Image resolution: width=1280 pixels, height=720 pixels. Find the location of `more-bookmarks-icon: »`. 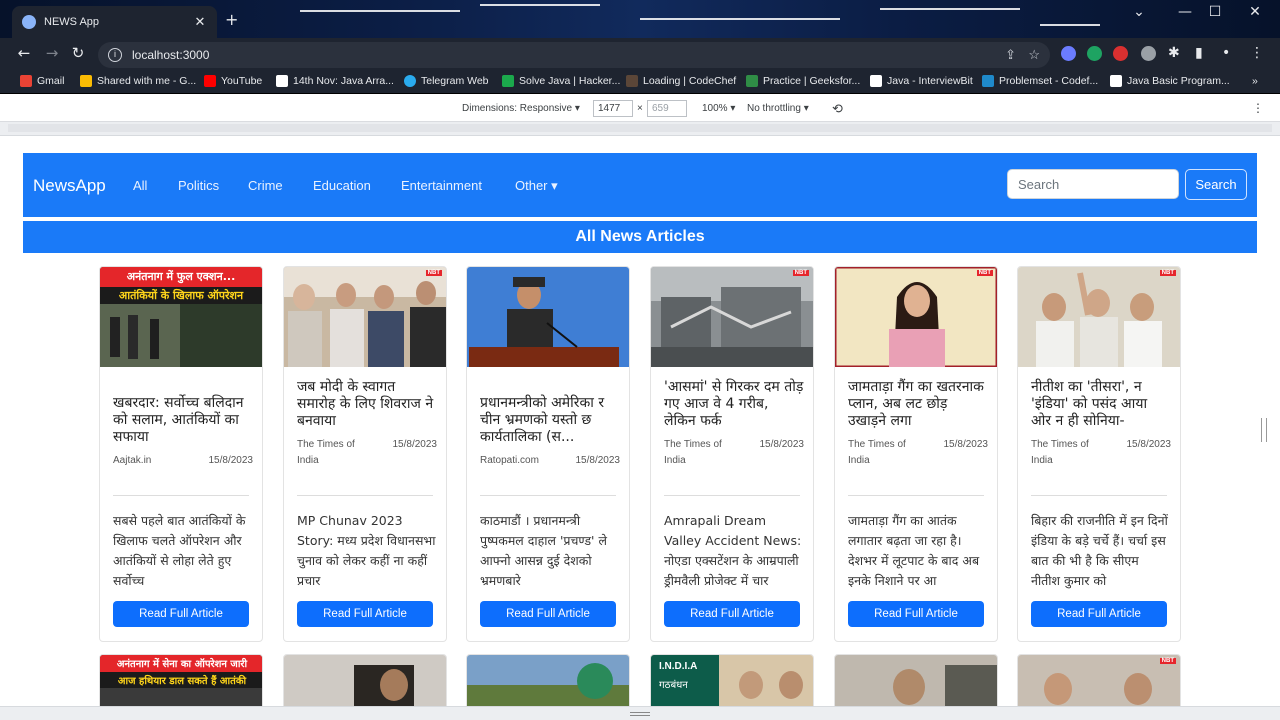

more-bookmarks-icon: » is located at coordinates (1255, 81).